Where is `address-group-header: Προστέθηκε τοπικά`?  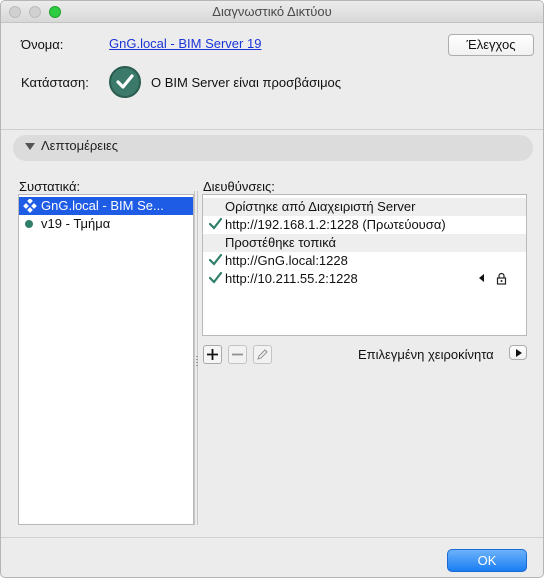
address-group-header: Προστέθηκε τοπικά is located at coordinates (364, 243).